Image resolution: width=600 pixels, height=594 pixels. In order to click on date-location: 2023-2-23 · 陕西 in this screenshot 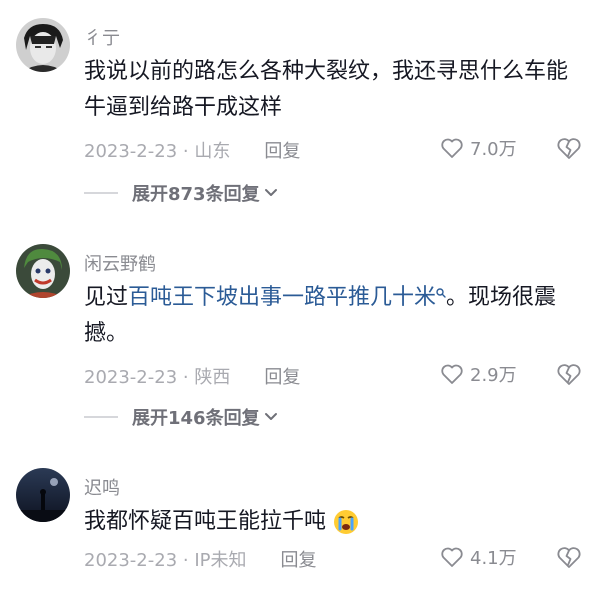, I will do `click(157, 377)`.